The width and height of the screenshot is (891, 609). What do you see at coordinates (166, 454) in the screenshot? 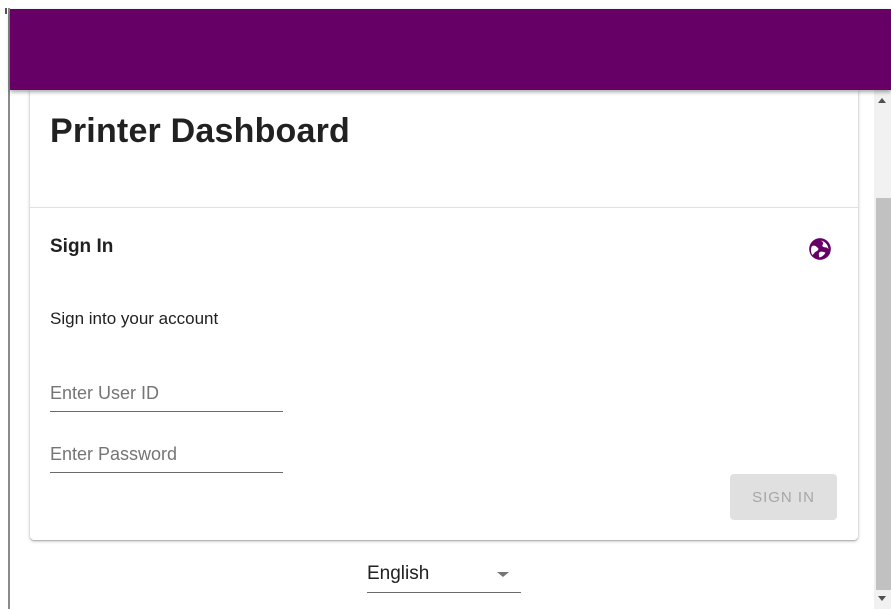
I see `password-input` at bounding box center [166, 454].